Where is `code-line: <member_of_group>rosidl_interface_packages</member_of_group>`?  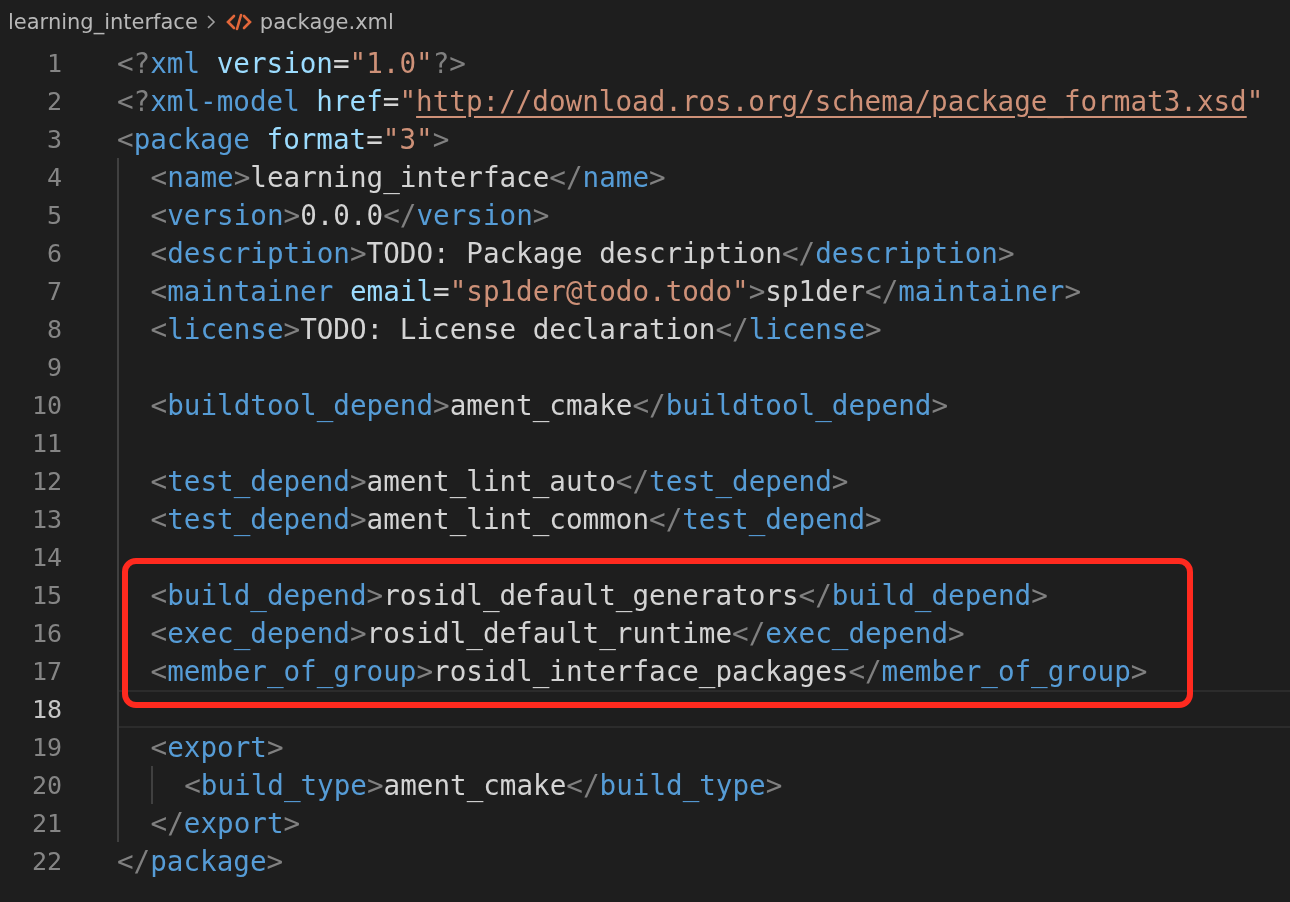
code-line: <member_of_group>rosidl_interface_packages</member_of_group> is located at coordinates (649, 671).